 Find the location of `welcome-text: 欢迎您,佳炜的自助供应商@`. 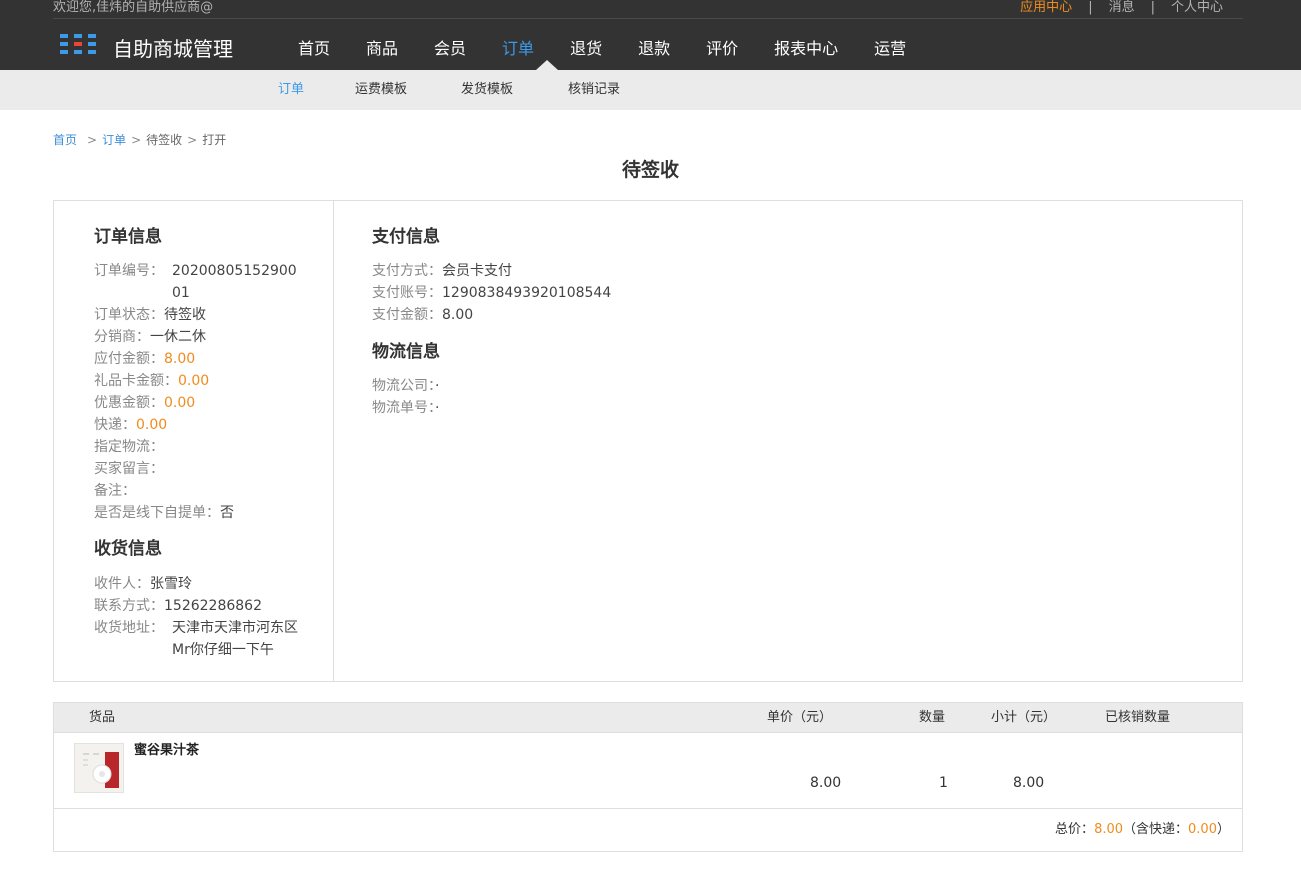

welcome-text: 欢迎您,佳炜的自助供应商@ is located at coordinates (133, 7).